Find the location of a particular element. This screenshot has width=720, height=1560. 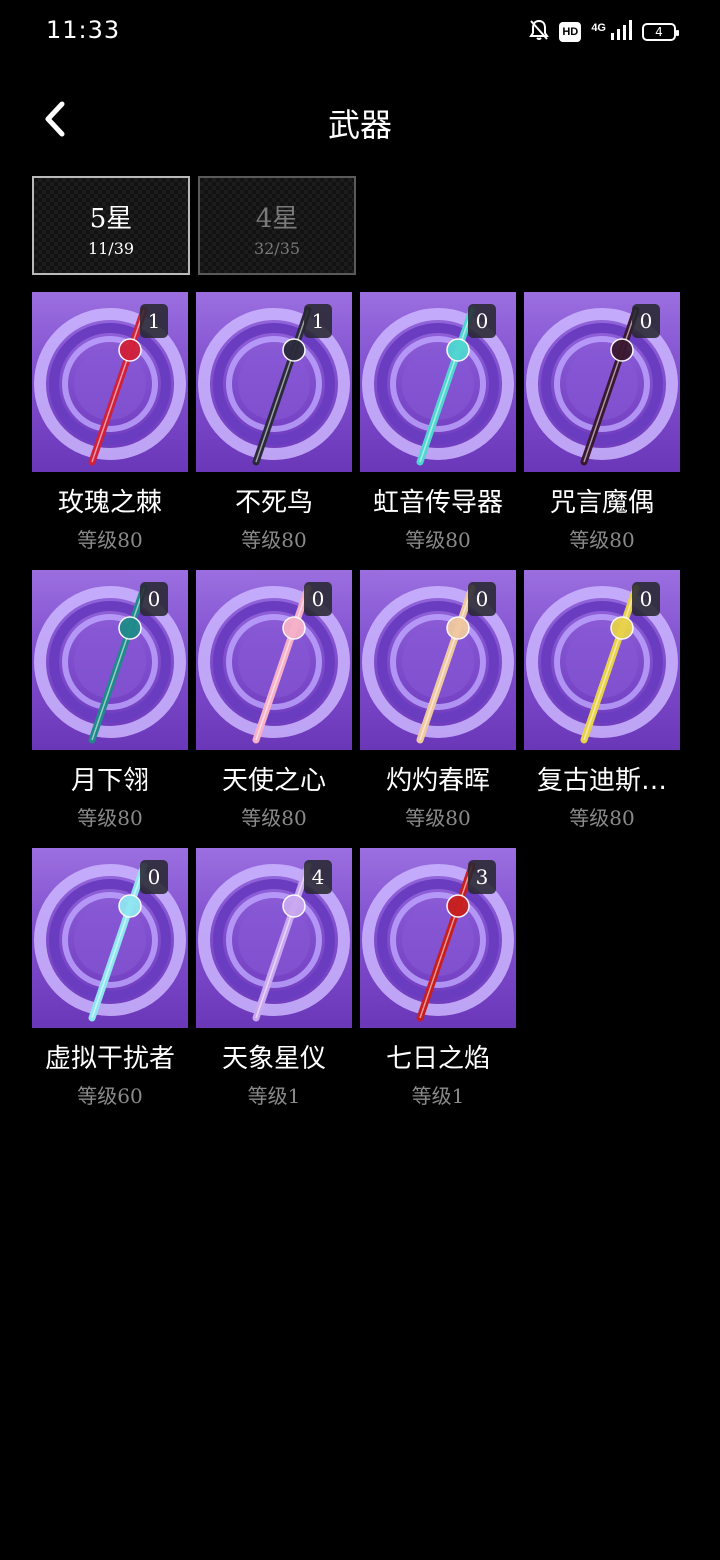

count-badge: 3 is located at coordinates (482, 877).